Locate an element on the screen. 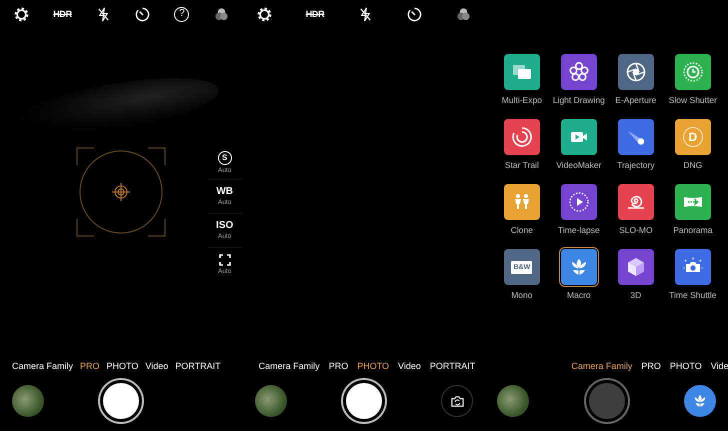  mode-label: VideoMaker is located at coordinates (579, 165).